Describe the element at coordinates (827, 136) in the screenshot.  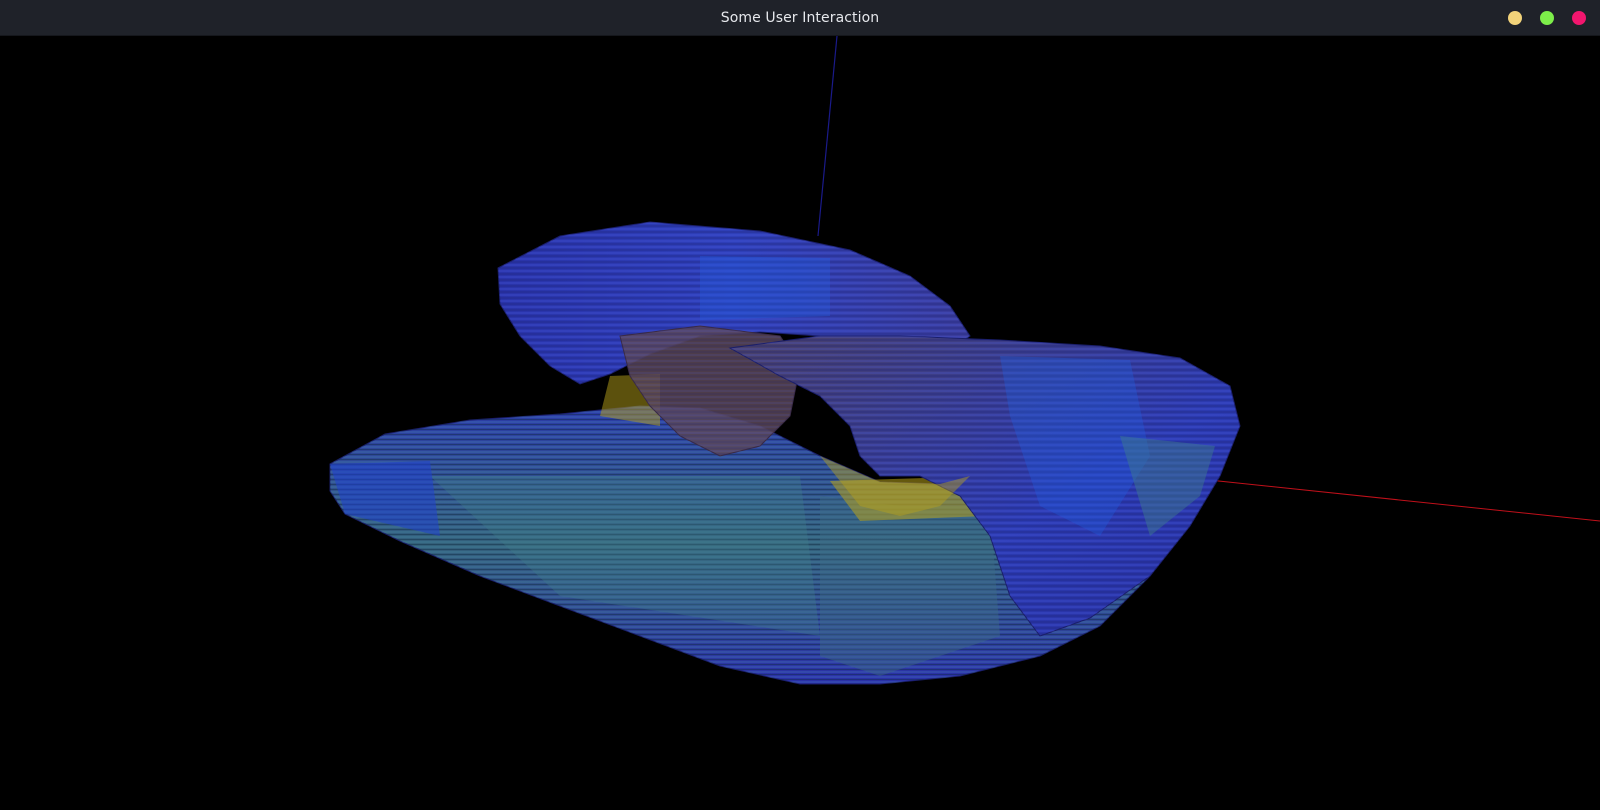
I see `z-axis-line` at that location.